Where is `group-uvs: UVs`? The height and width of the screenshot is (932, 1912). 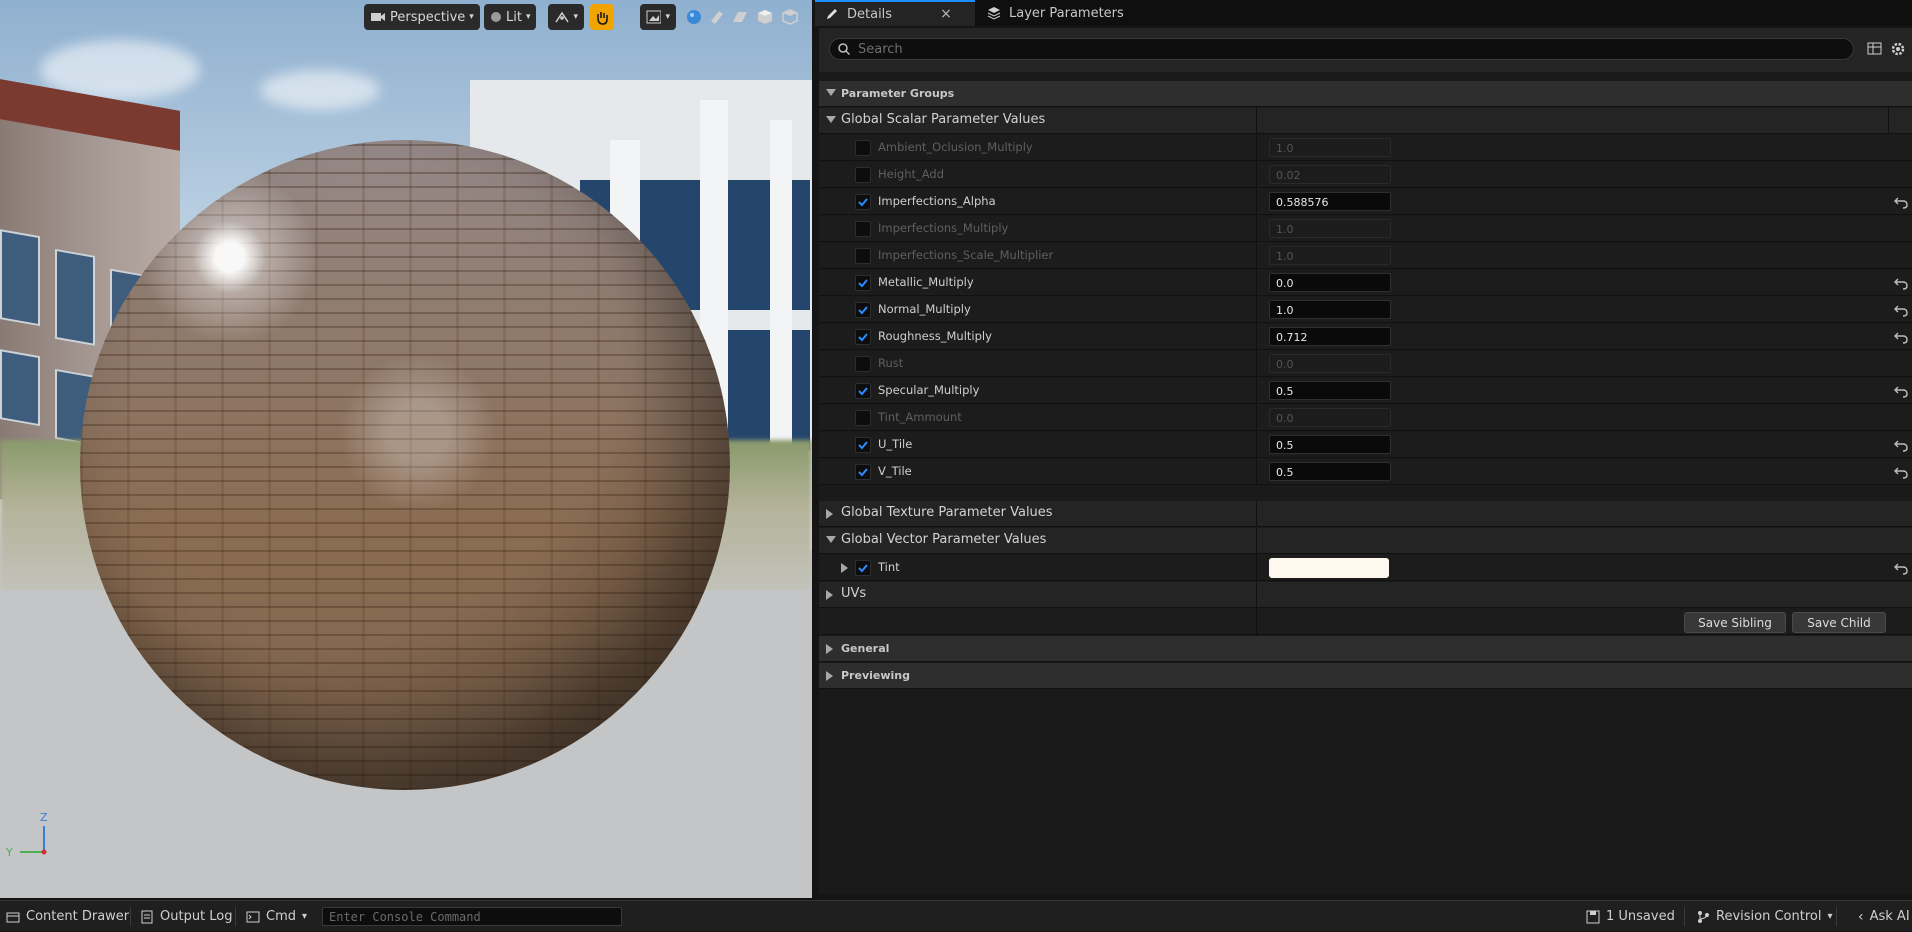
group-uvs: UVs is located at coordinates (1365, 595).